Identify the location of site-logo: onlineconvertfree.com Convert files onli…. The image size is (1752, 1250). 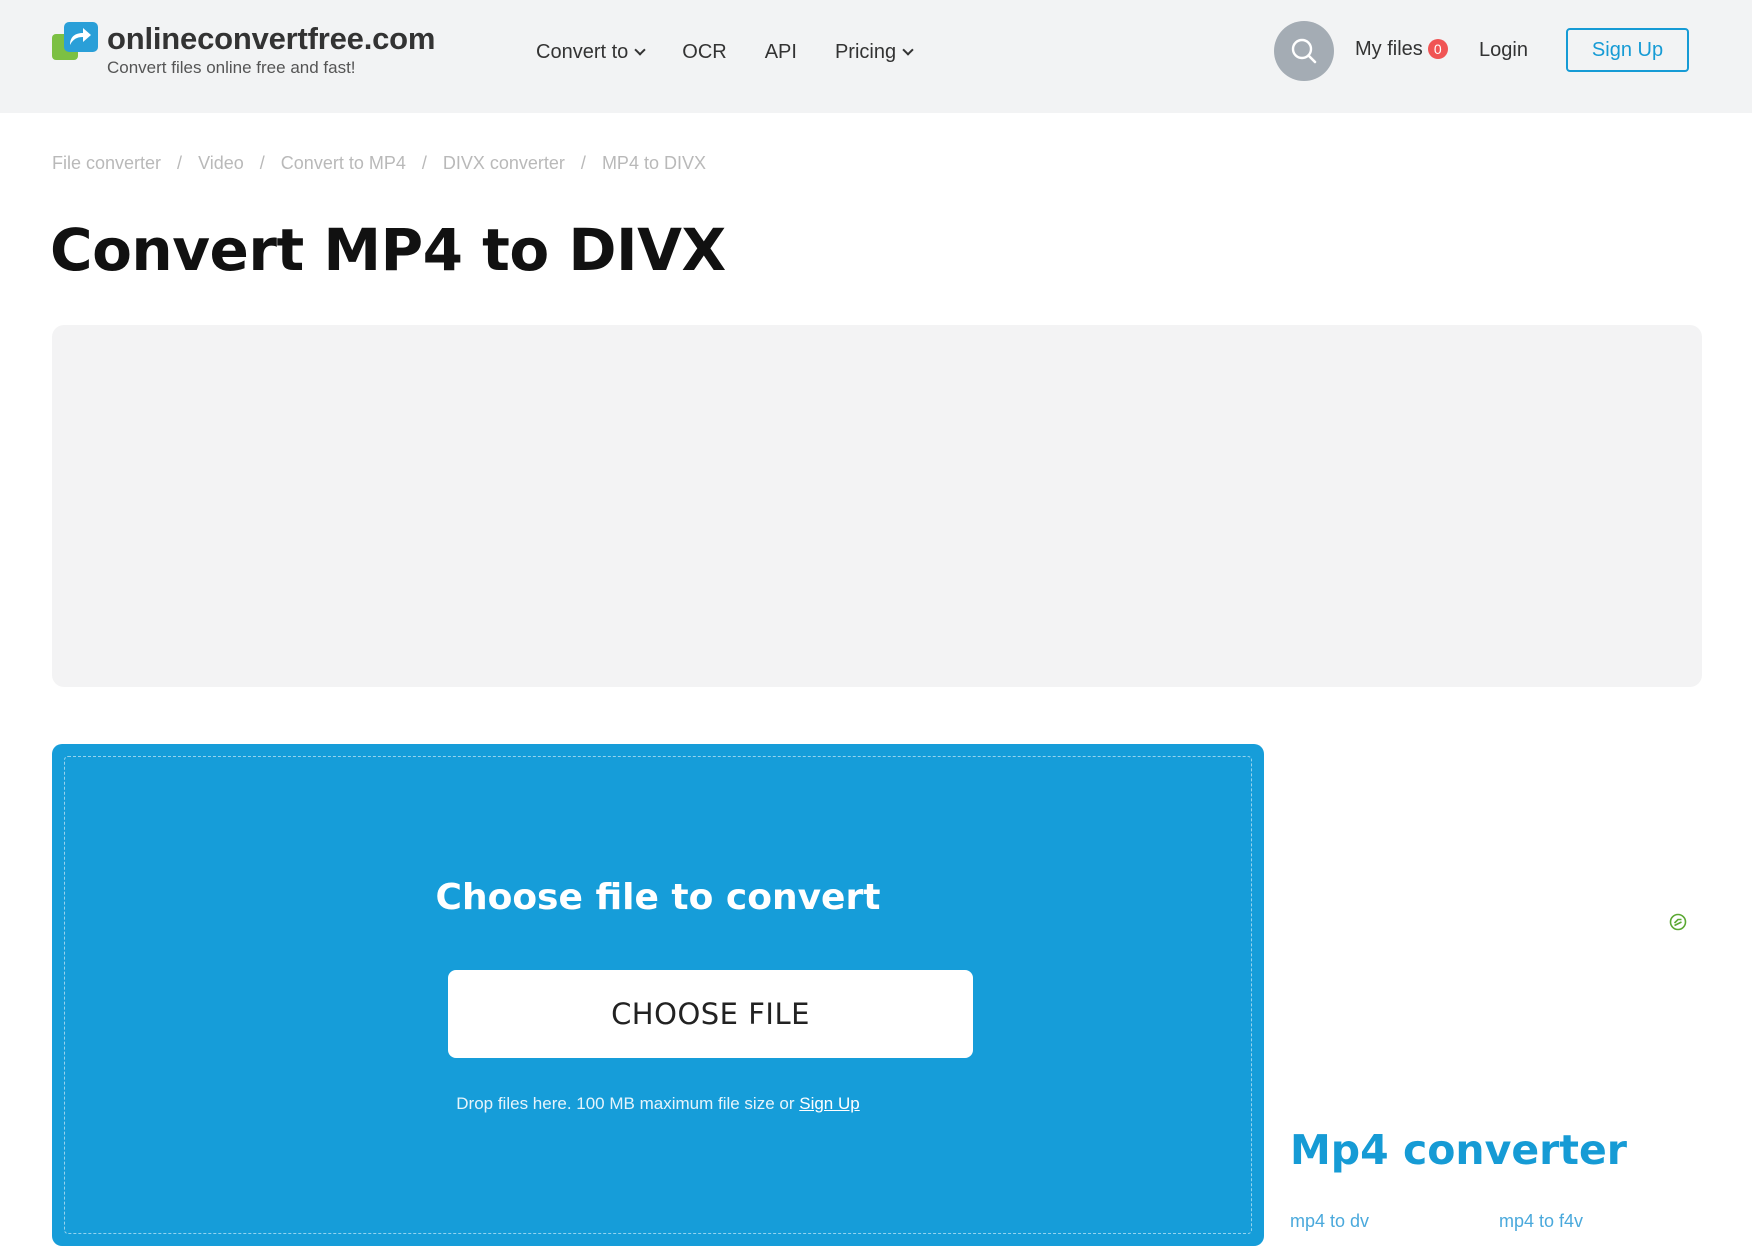
(243, 50).